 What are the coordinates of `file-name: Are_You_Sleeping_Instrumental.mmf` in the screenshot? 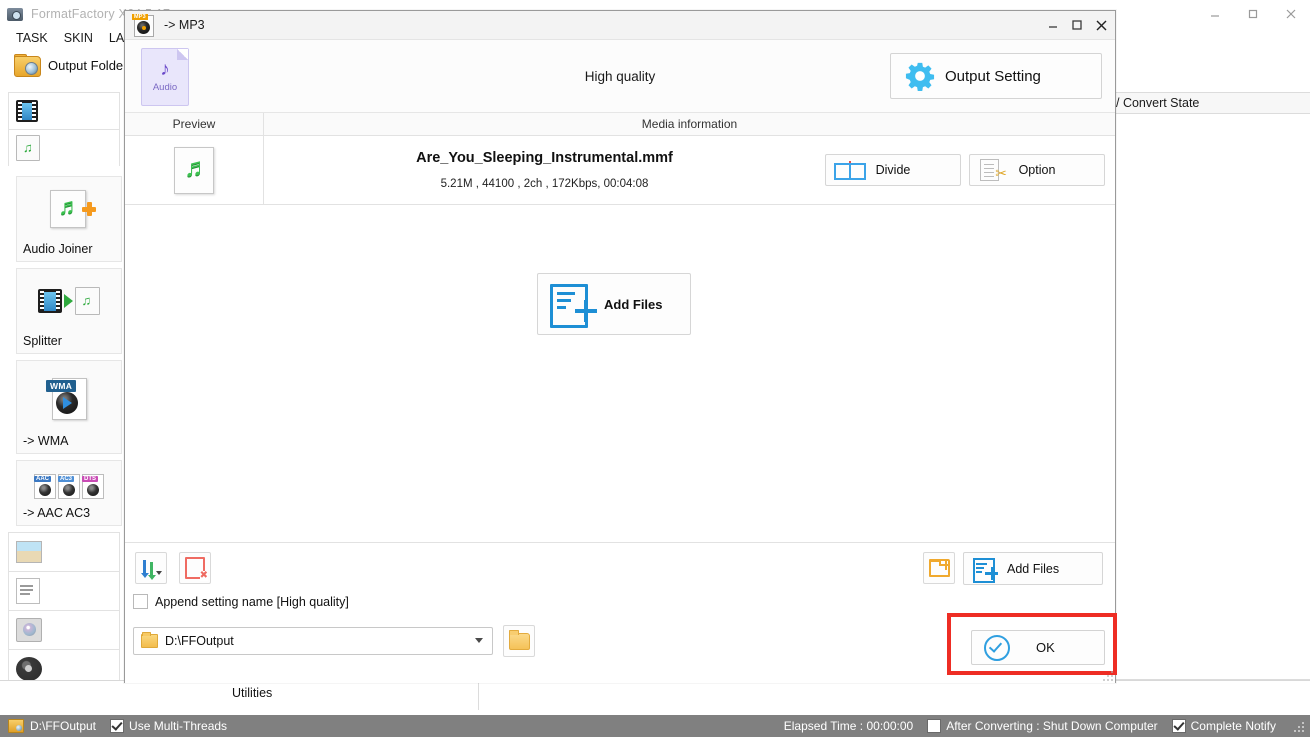 It's located at (544, 158).